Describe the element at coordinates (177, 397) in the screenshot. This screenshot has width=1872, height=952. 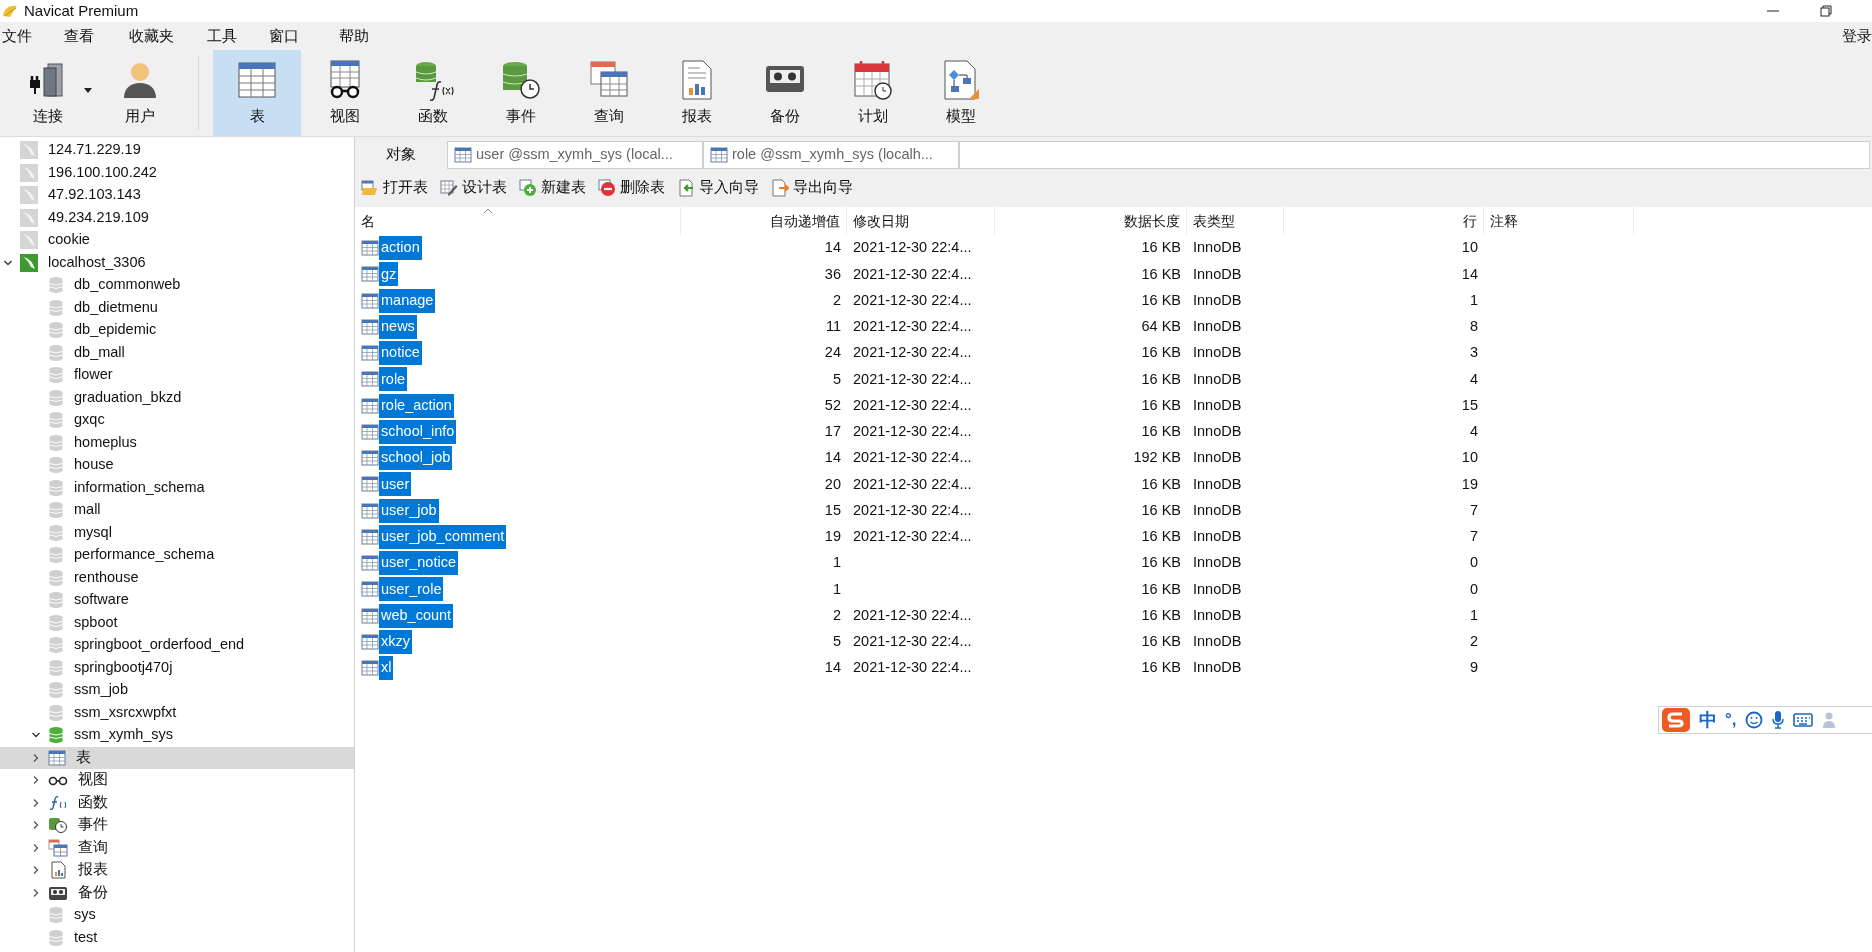
I see `tree-item: graduation_bkzd` at that location.